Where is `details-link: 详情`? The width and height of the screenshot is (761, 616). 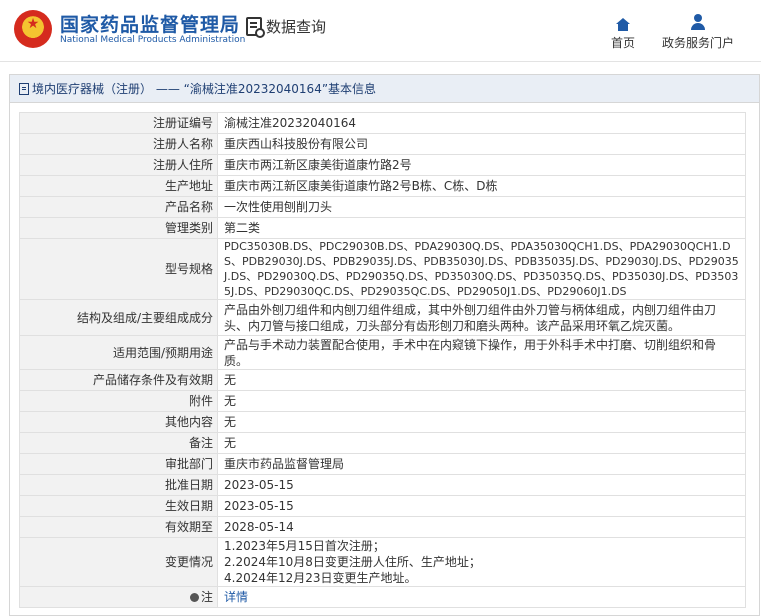 details-link: 详情 is located at coordinates (236, 597).